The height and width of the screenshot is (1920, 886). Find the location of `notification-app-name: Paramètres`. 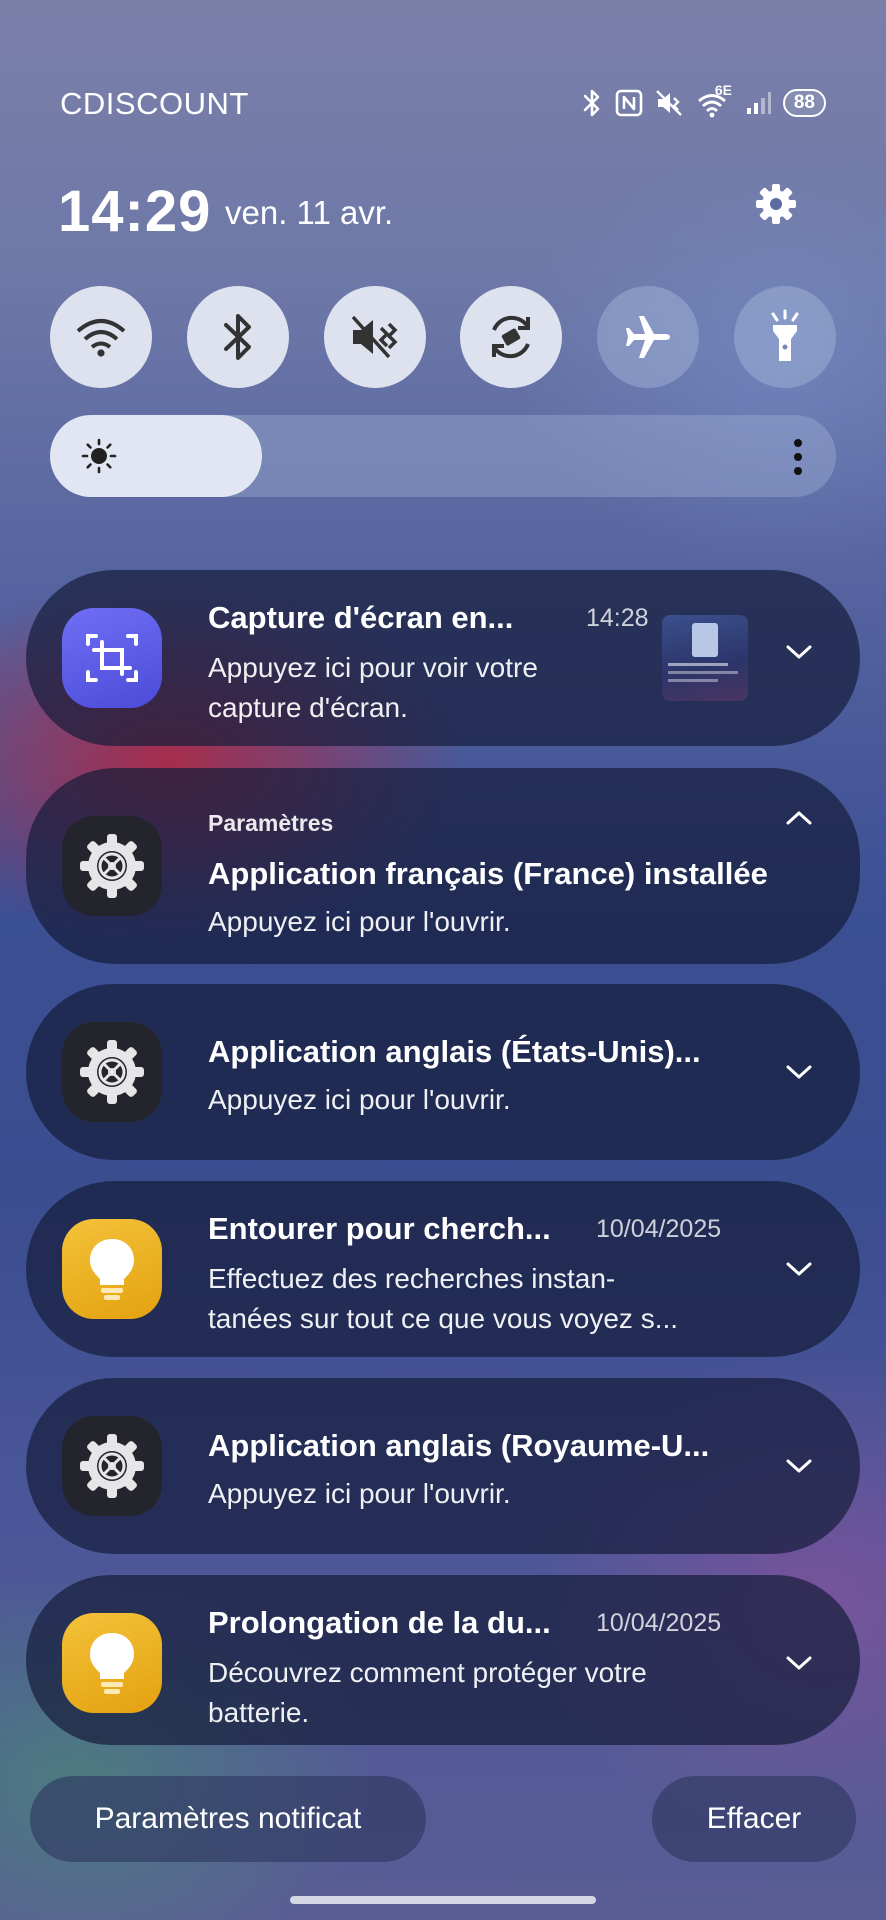

notification-app-name: Paramètres is located at coordinates (271, 823).